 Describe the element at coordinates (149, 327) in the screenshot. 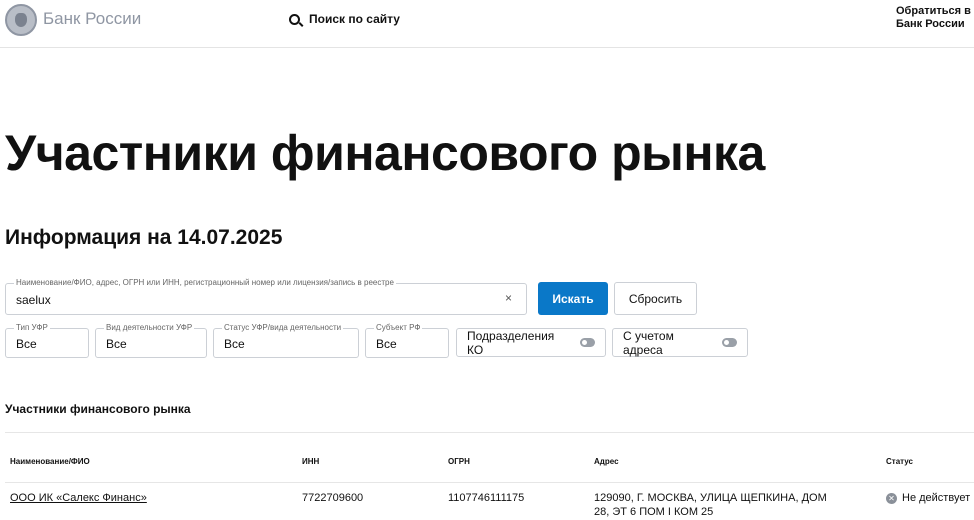

I see `filter-label: Вид деятельности УФР` at that location.